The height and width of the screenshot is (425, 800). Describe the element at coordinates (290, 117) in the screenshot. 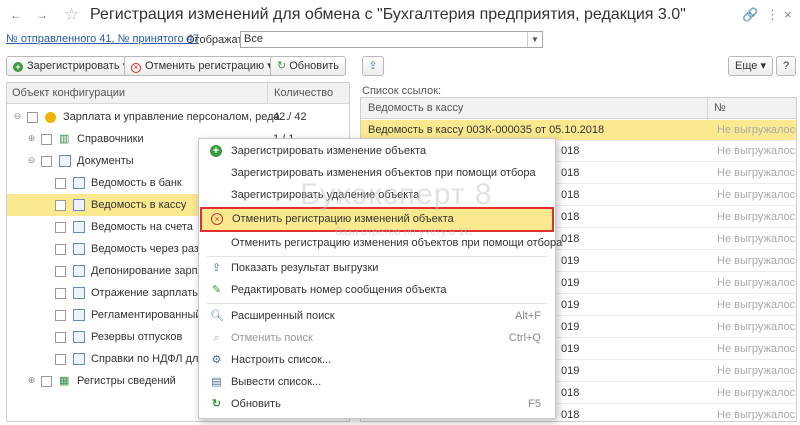

I see `tree-count: 42 / 42` at that location.